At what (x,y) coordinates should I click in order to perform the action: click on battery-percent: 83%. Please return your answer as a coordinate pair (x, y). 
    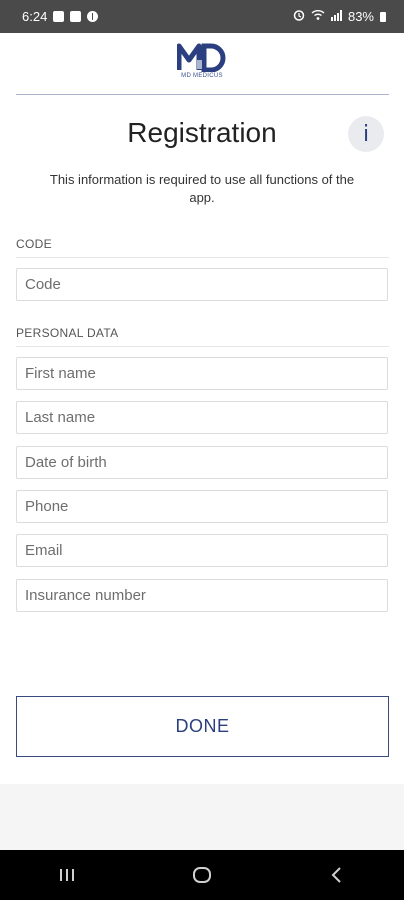
    Looking at the image, I should click on (360, 16).